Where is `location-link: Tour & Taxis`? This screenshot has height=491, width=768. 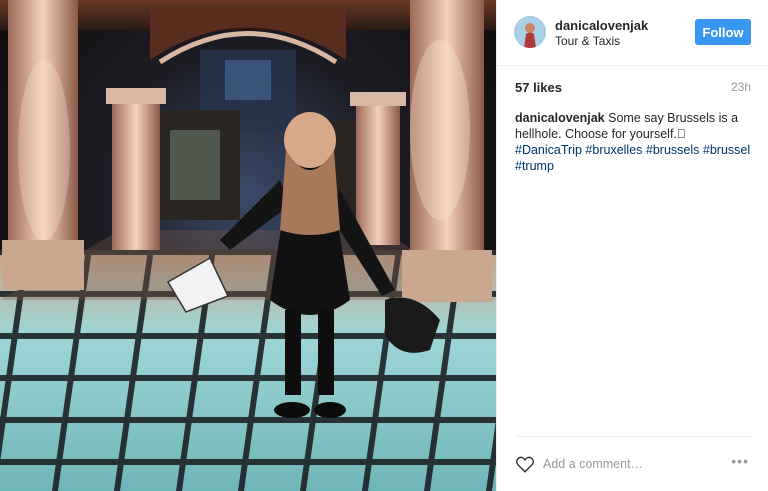
location-link: Tour & Taxis is located at coordinates (587, 41).